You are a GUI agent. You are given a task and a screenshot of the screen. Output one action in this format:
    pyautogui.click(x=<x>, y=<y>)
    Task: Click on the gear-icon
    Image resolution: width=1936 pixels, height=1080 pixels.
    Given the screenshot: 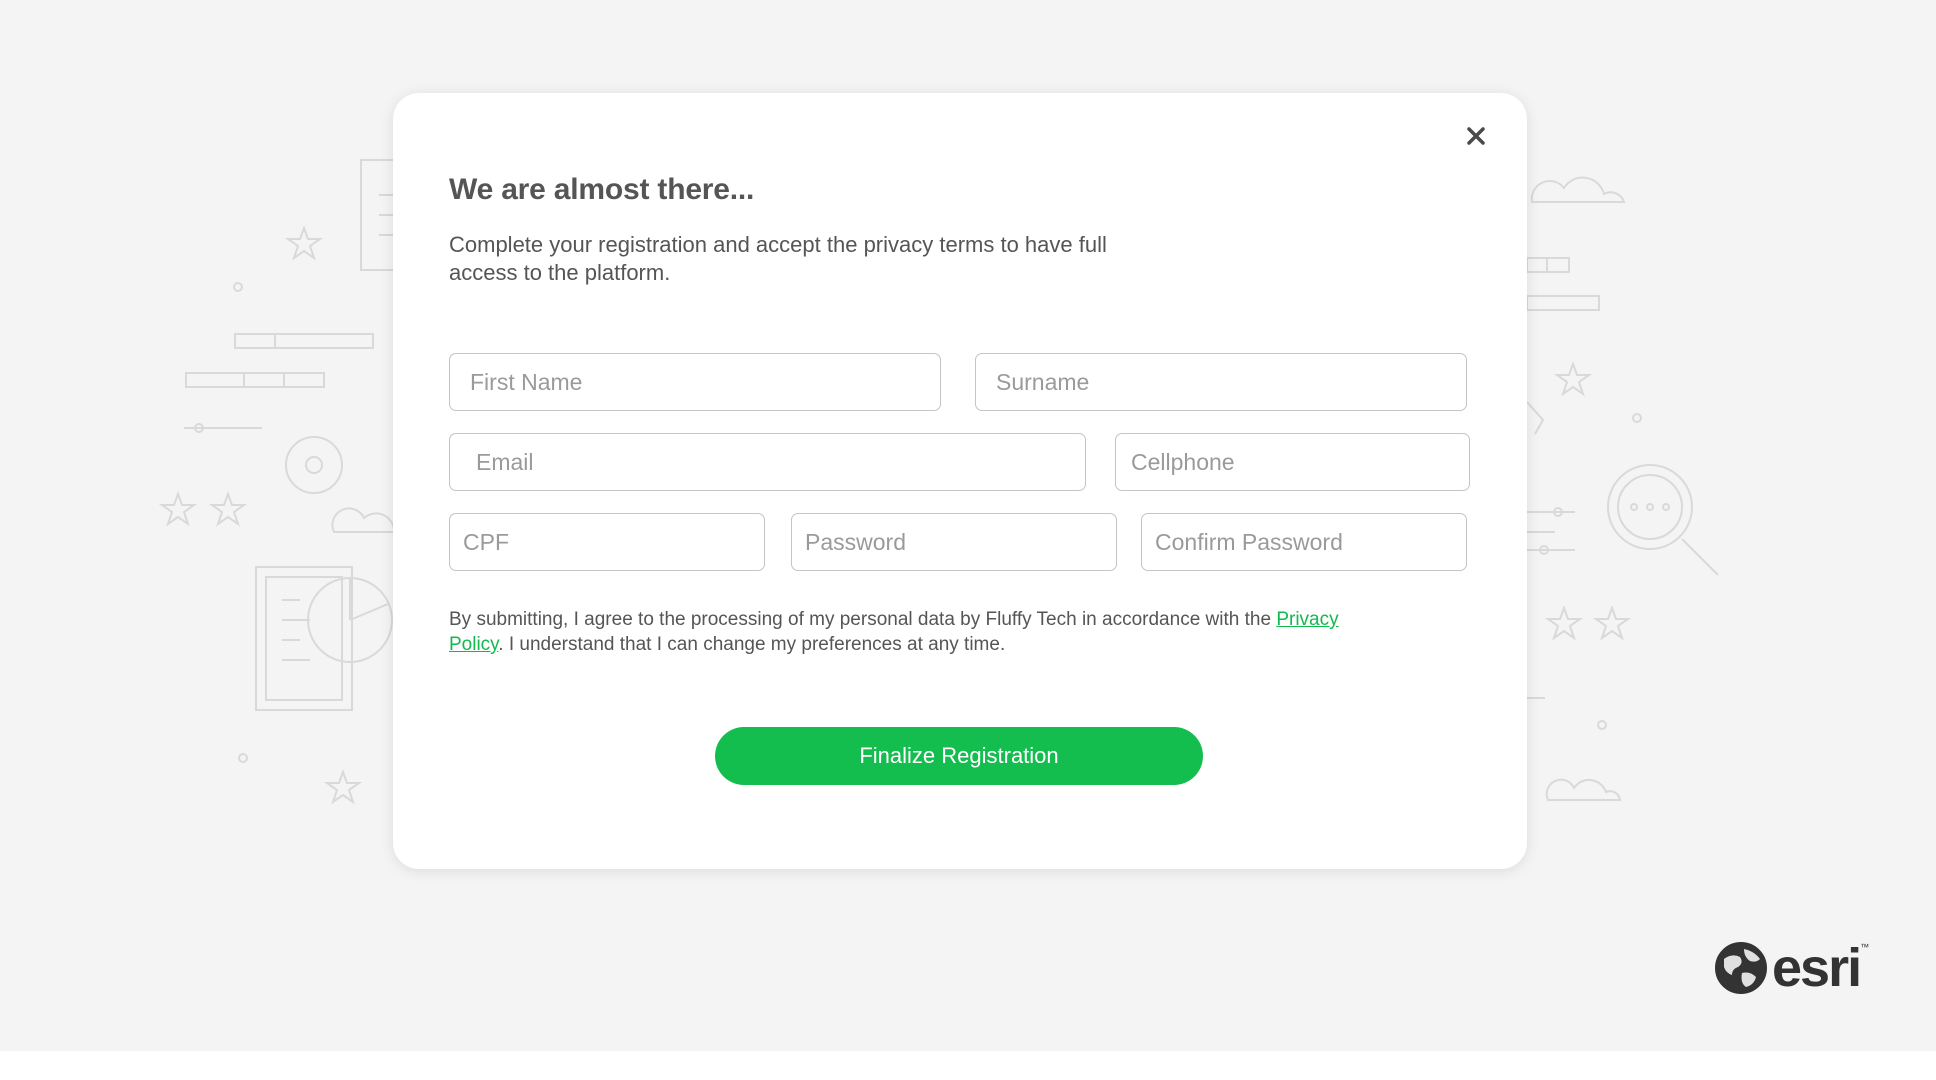 What is the action you would take?
    pyautogui.click(x=314, y=465)
    